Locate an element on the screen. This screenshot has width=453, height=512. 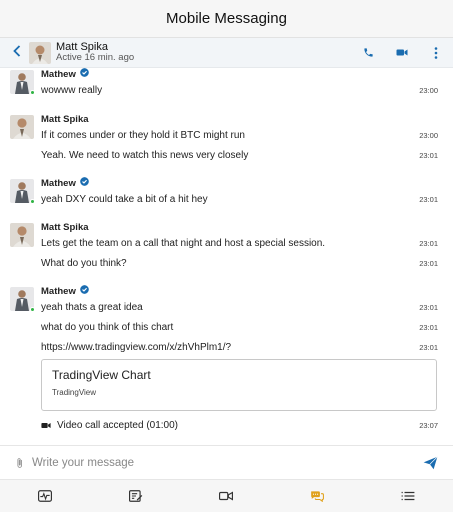
link-preview-card: TradingView Chart TradingView is located at coordinates (239, 385).